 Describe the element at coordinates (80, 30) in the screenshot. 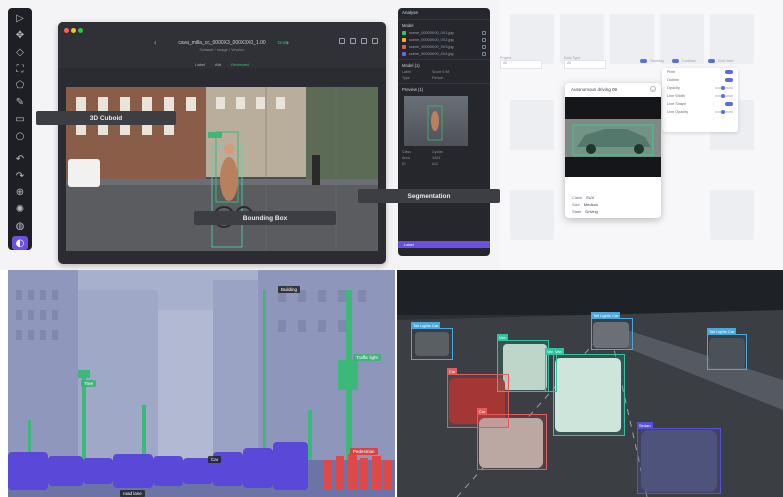

I see `maximize-window-dot` at that location.